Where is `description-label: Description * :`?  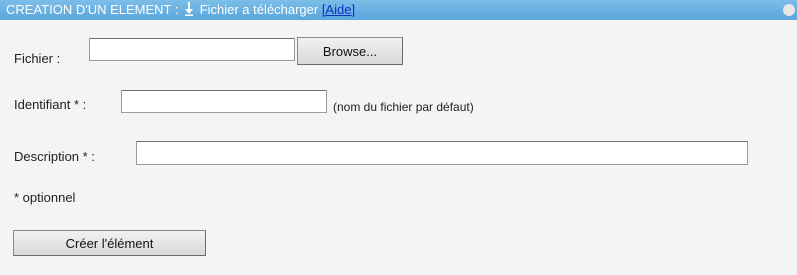 description-label: Description * : is located at coordinates (54, 156).